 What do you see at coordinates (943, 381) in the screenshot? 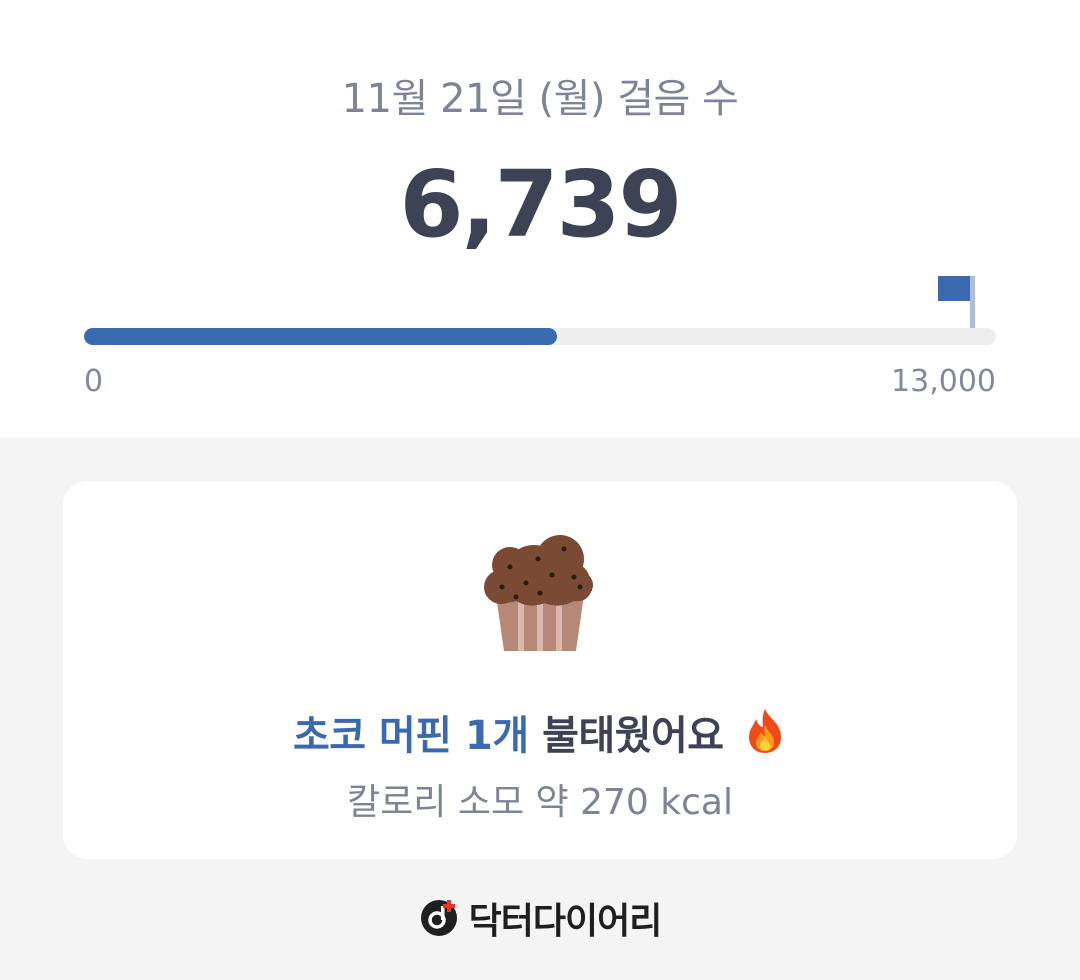
I see `progress-goal-label: 13,000` at bounding box center [943, 381].